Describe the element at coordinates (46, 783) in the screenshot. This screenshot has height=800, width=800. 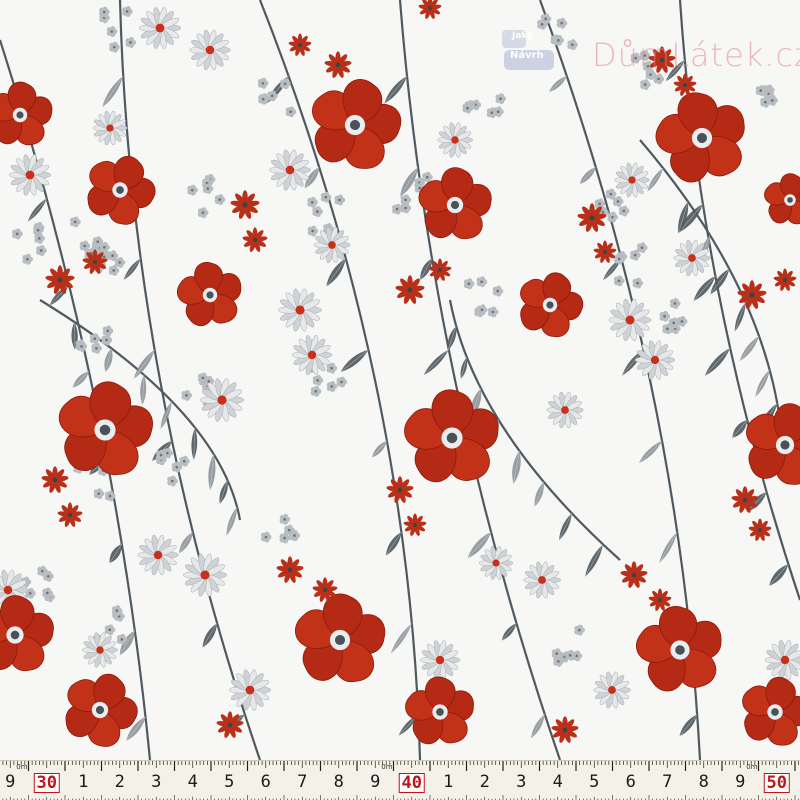
I see `ruler-major-label: 30` at that location.